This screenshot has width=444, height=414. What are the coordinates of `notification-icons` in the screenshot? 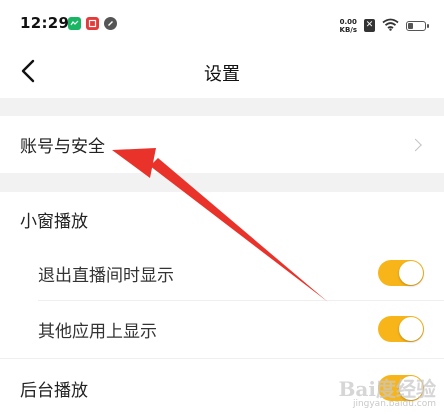 It's located at (92, 23).